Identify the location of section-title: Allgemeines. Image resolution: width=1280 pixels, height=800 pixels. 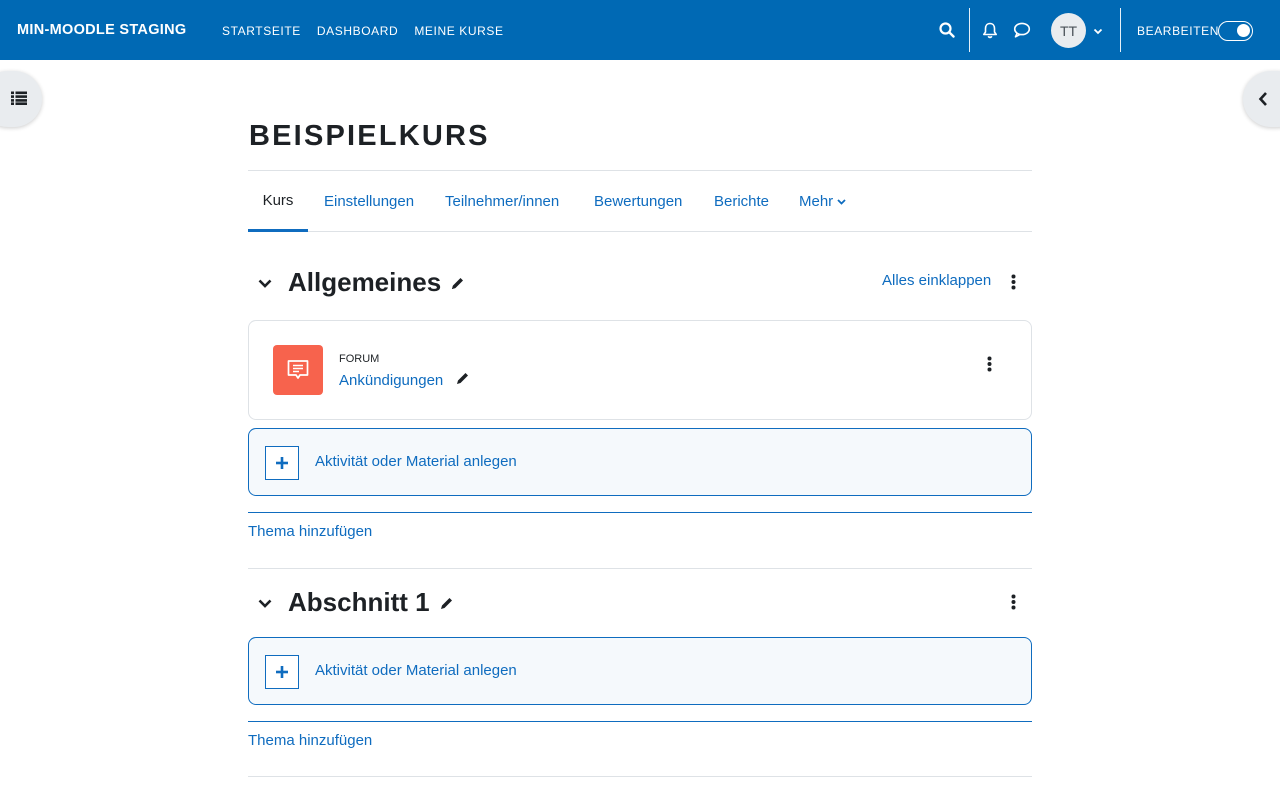
(376, 282).